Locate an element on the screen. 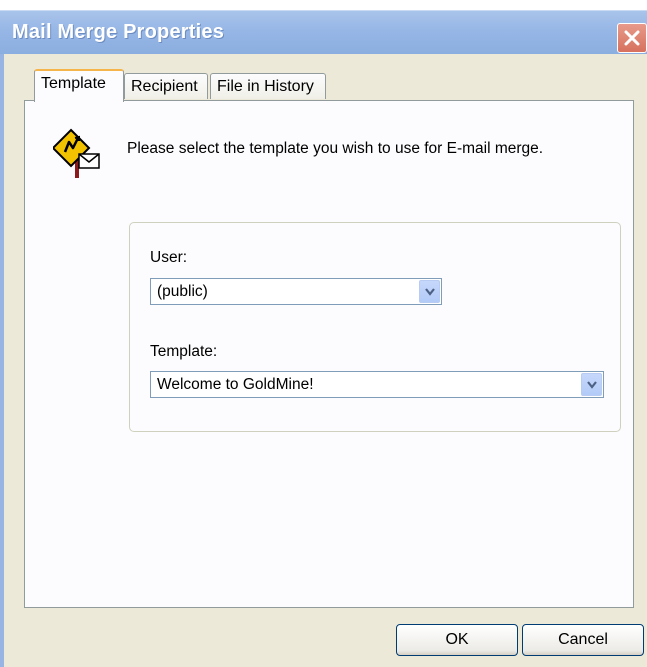  title-bar: Mail Merge Properties is located at coordinates (323, 32).